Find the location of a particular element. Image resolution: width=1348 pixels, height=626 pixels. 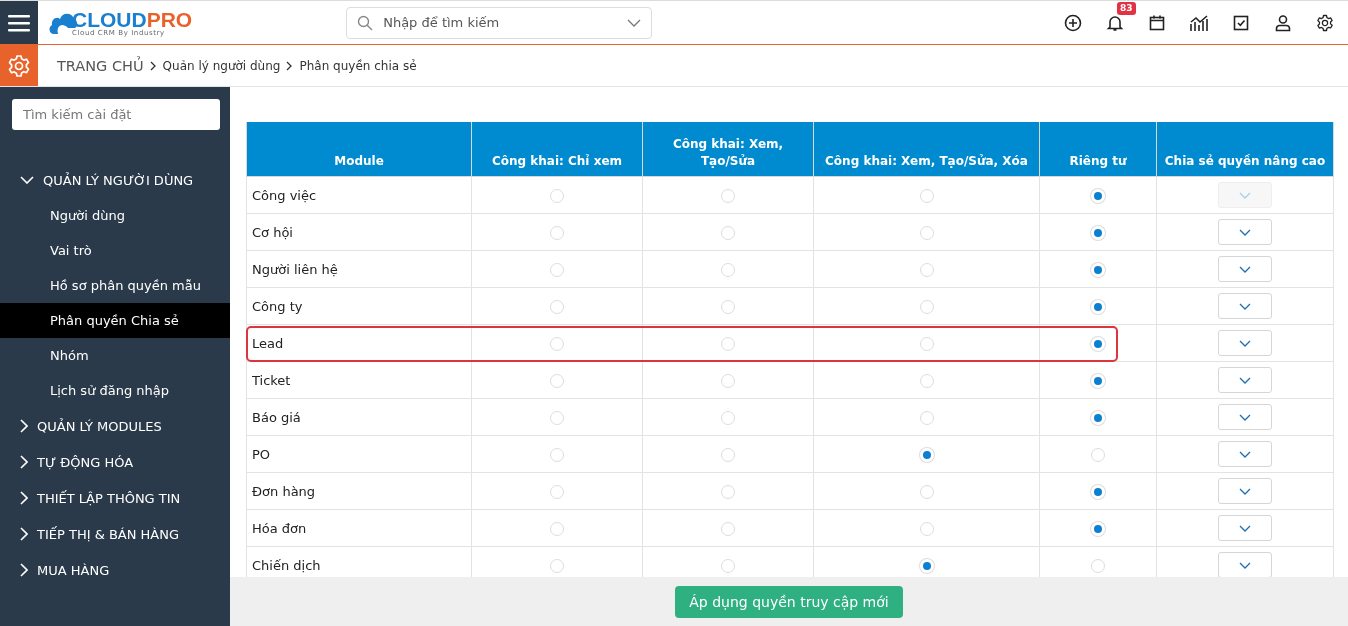

table-cell: Hóa đơn is located at coordinates (279, 528).